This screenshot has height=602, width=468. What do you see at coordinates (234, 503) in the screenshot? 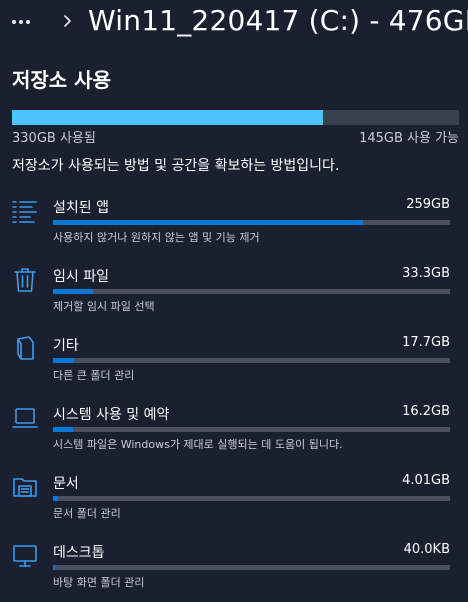
I see `category-documents: 문서 4.01GB 문서 폴더 관리` at bounding box center [234, 503].